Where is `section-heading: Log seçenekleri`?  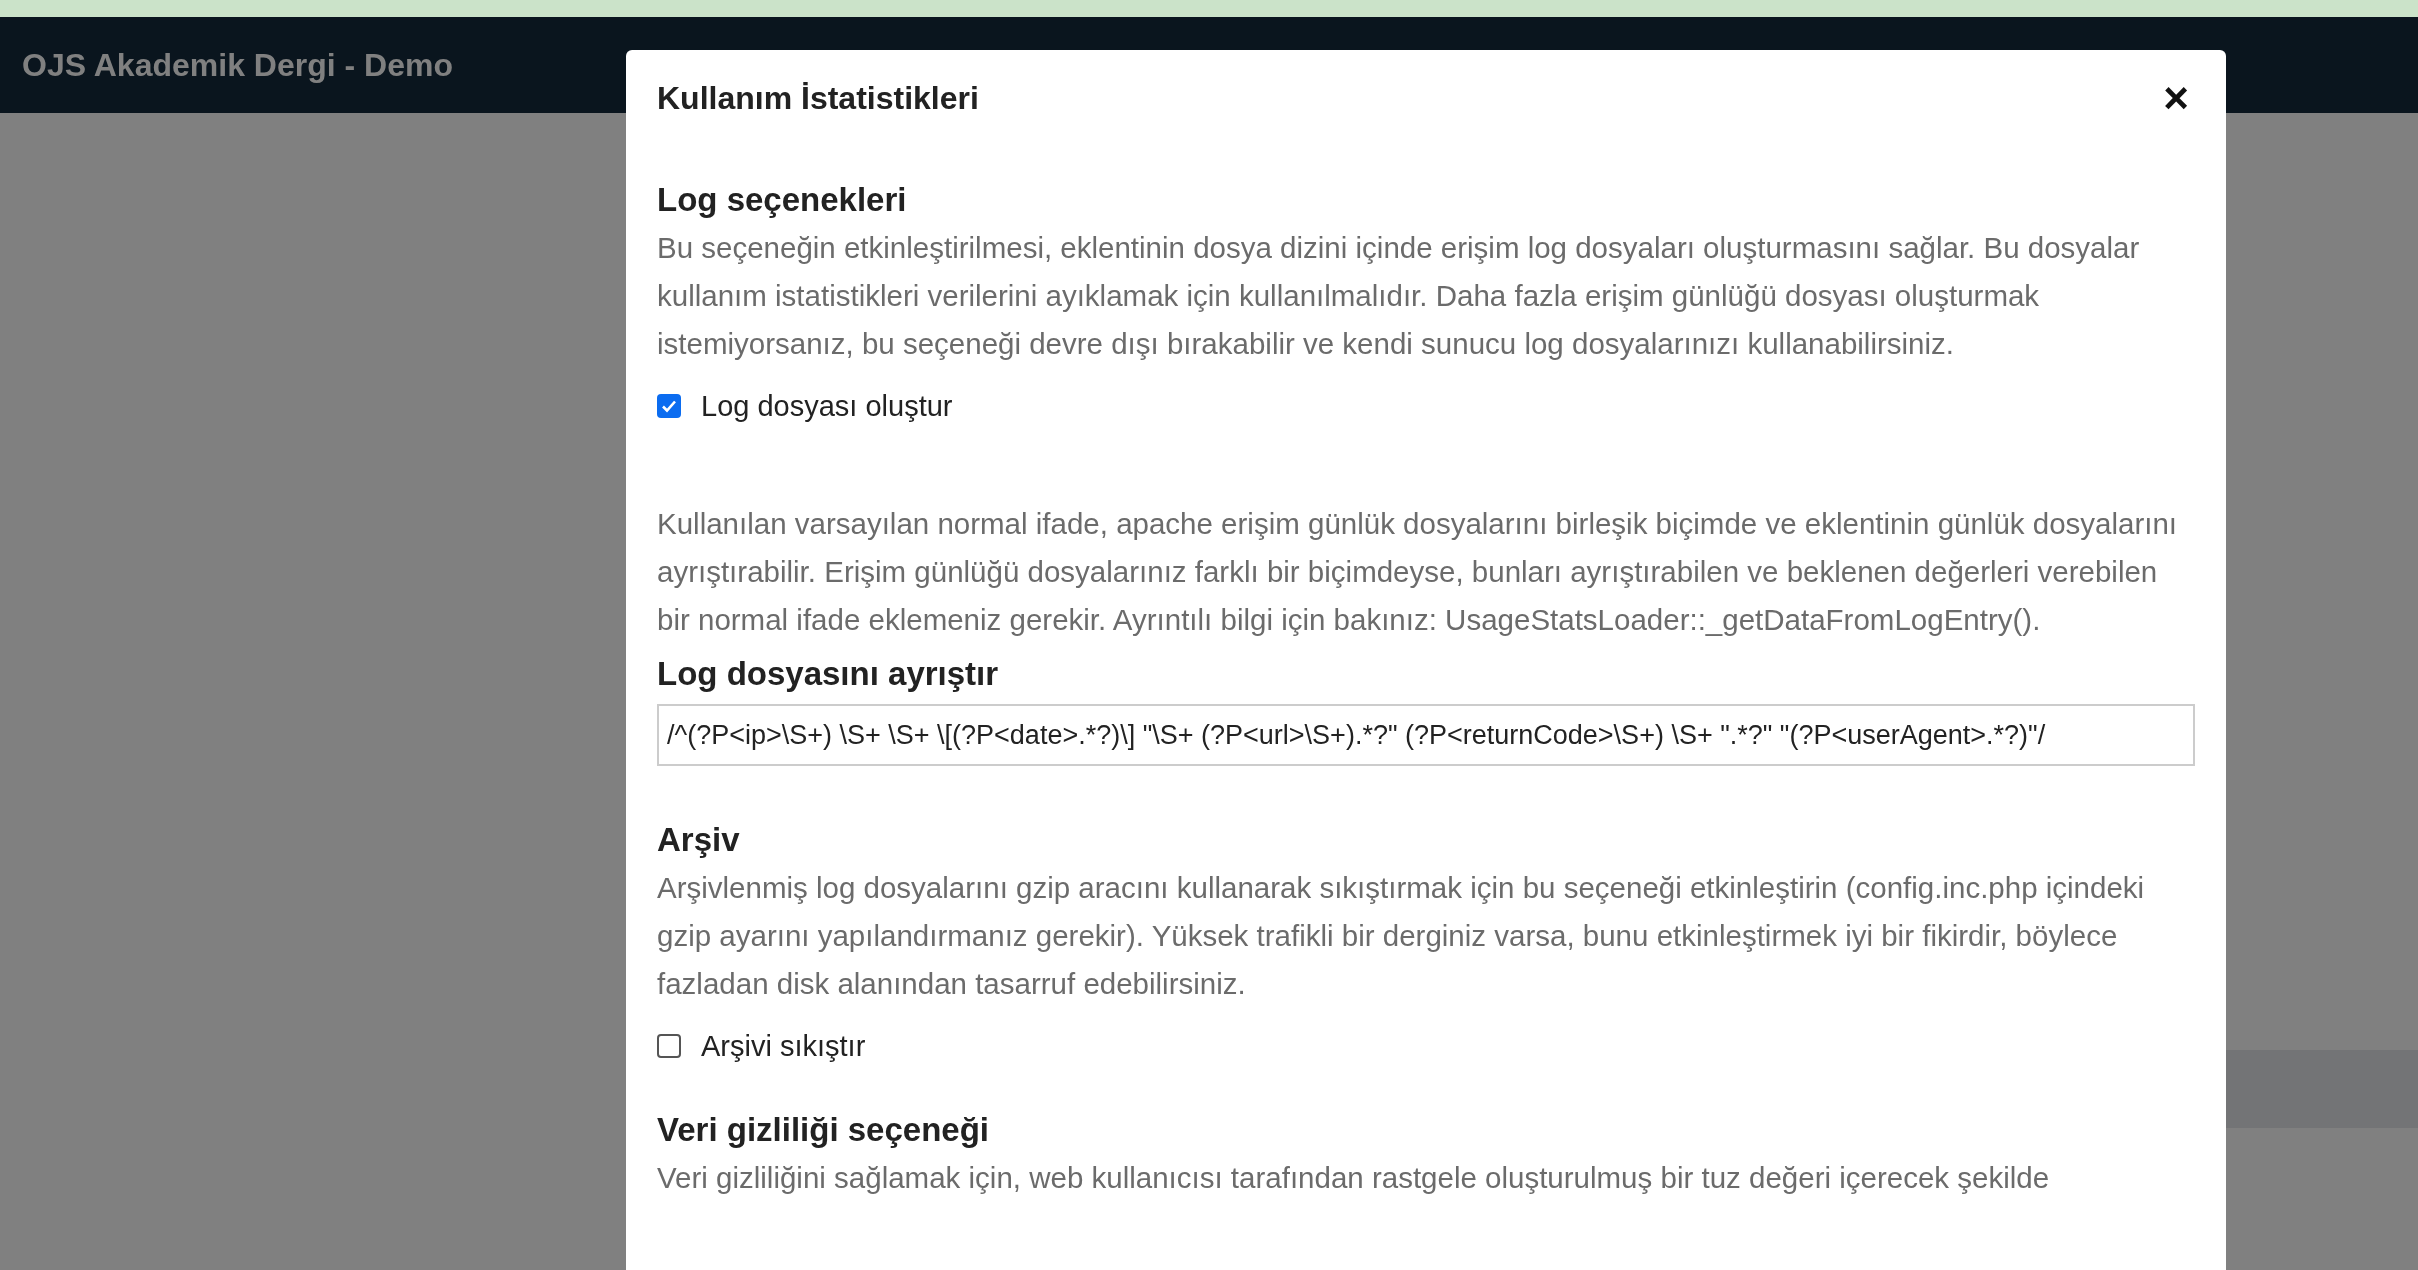 section-heading: Log seçenekleri is located at coordinates (782, 200).